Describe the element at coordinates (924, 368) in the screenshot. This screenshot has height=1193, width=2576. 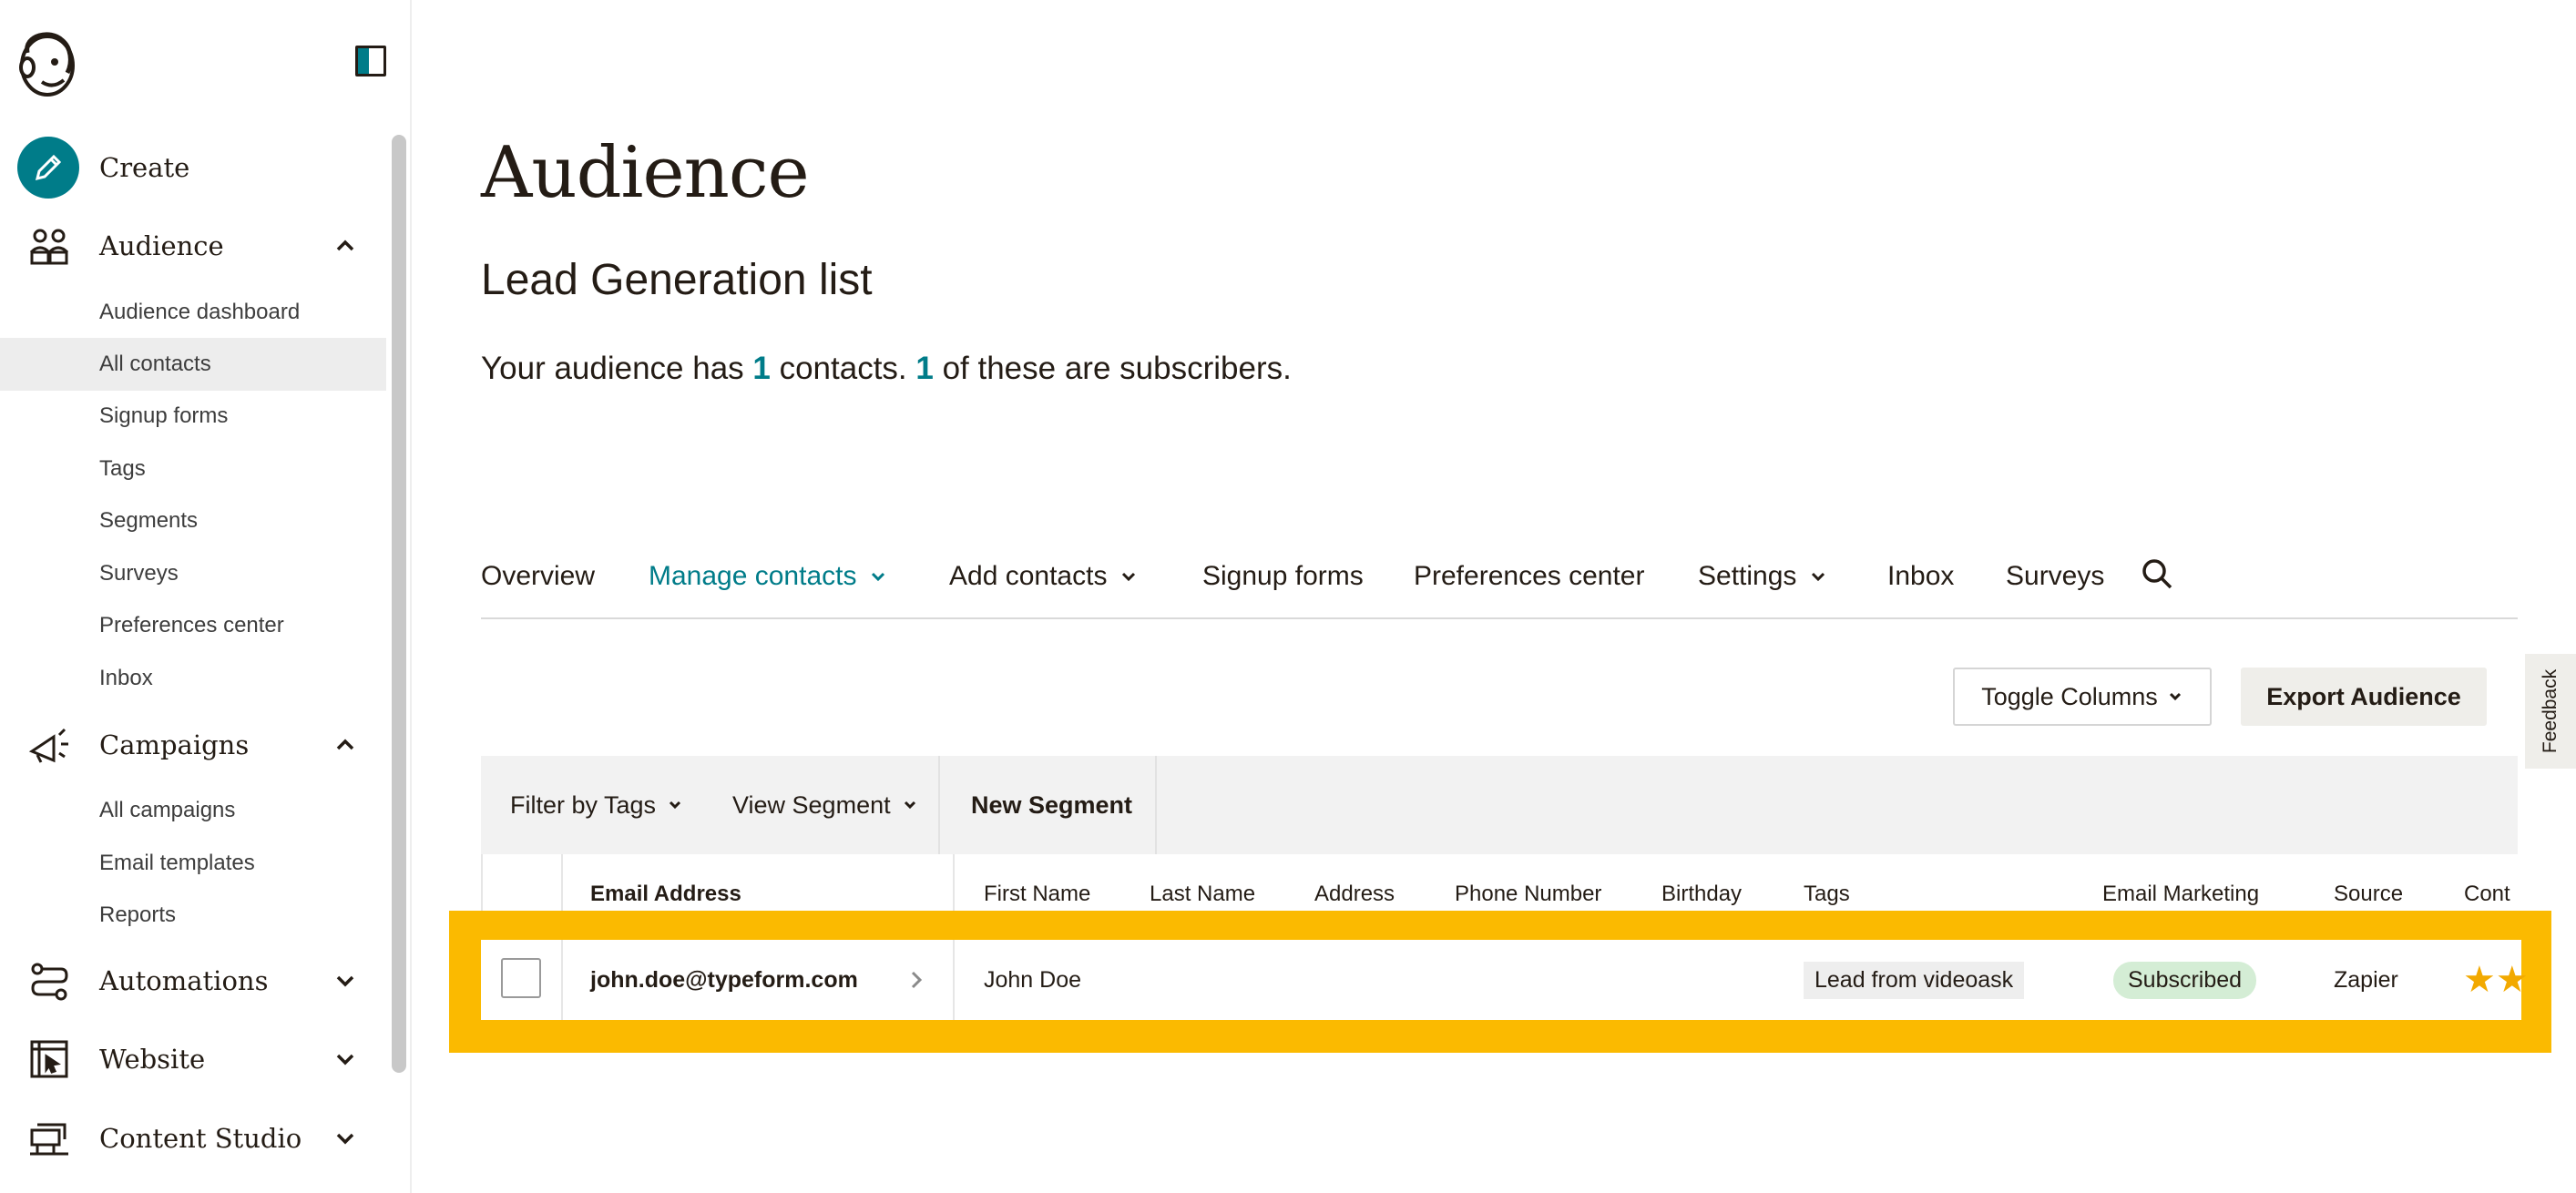
I see `subscribers-count: 1` at that location.